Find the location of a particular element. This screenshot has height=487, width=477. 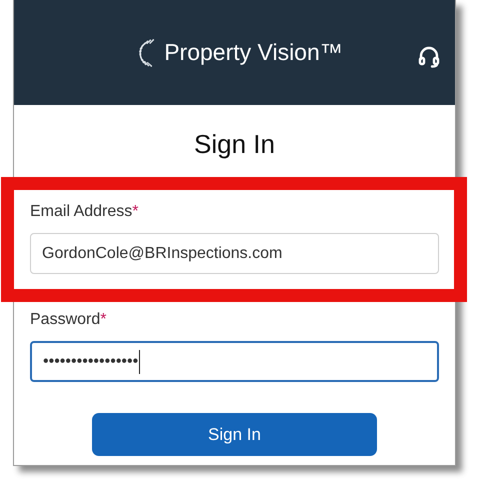

input-field: GordonCole@BRInspections.com is located at coordinates (234, 253).